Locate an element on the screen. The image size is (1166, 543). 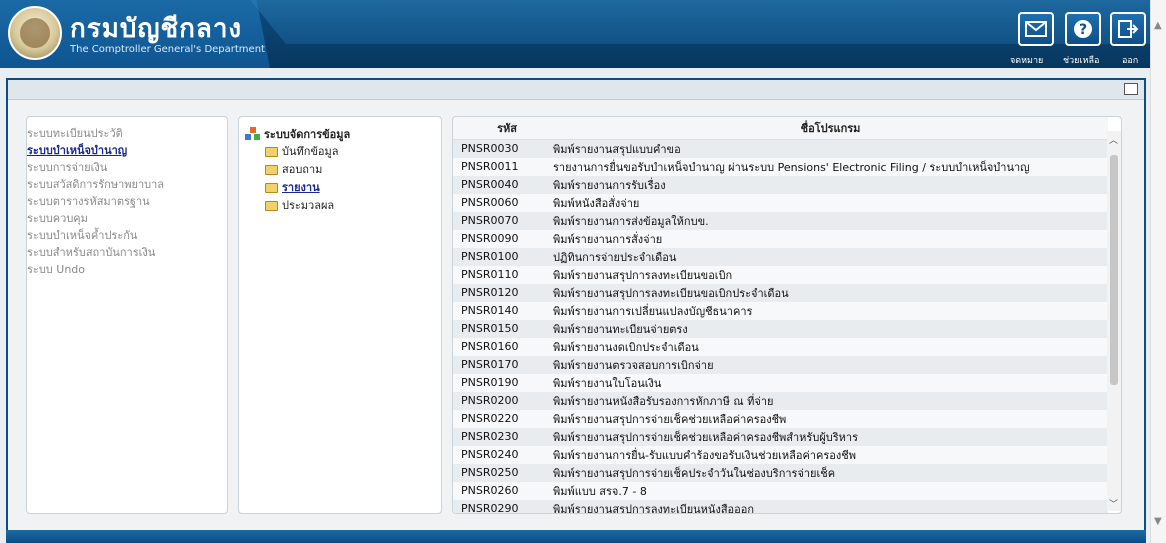
mail-icon is located at coordinates (1036, 29).